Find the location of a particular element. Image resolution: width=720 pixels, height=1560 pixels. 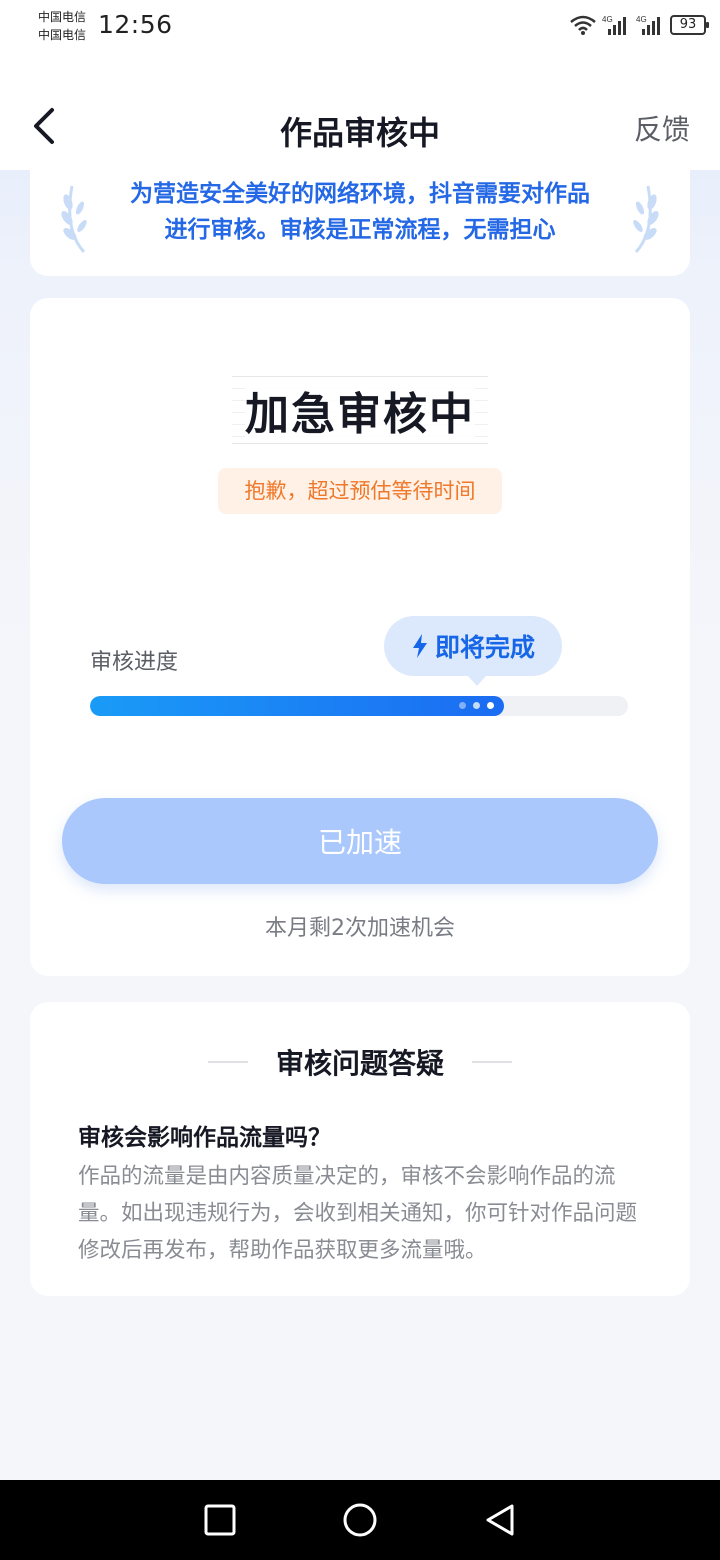

nav-home-button is located at coordinates (360, 1520).